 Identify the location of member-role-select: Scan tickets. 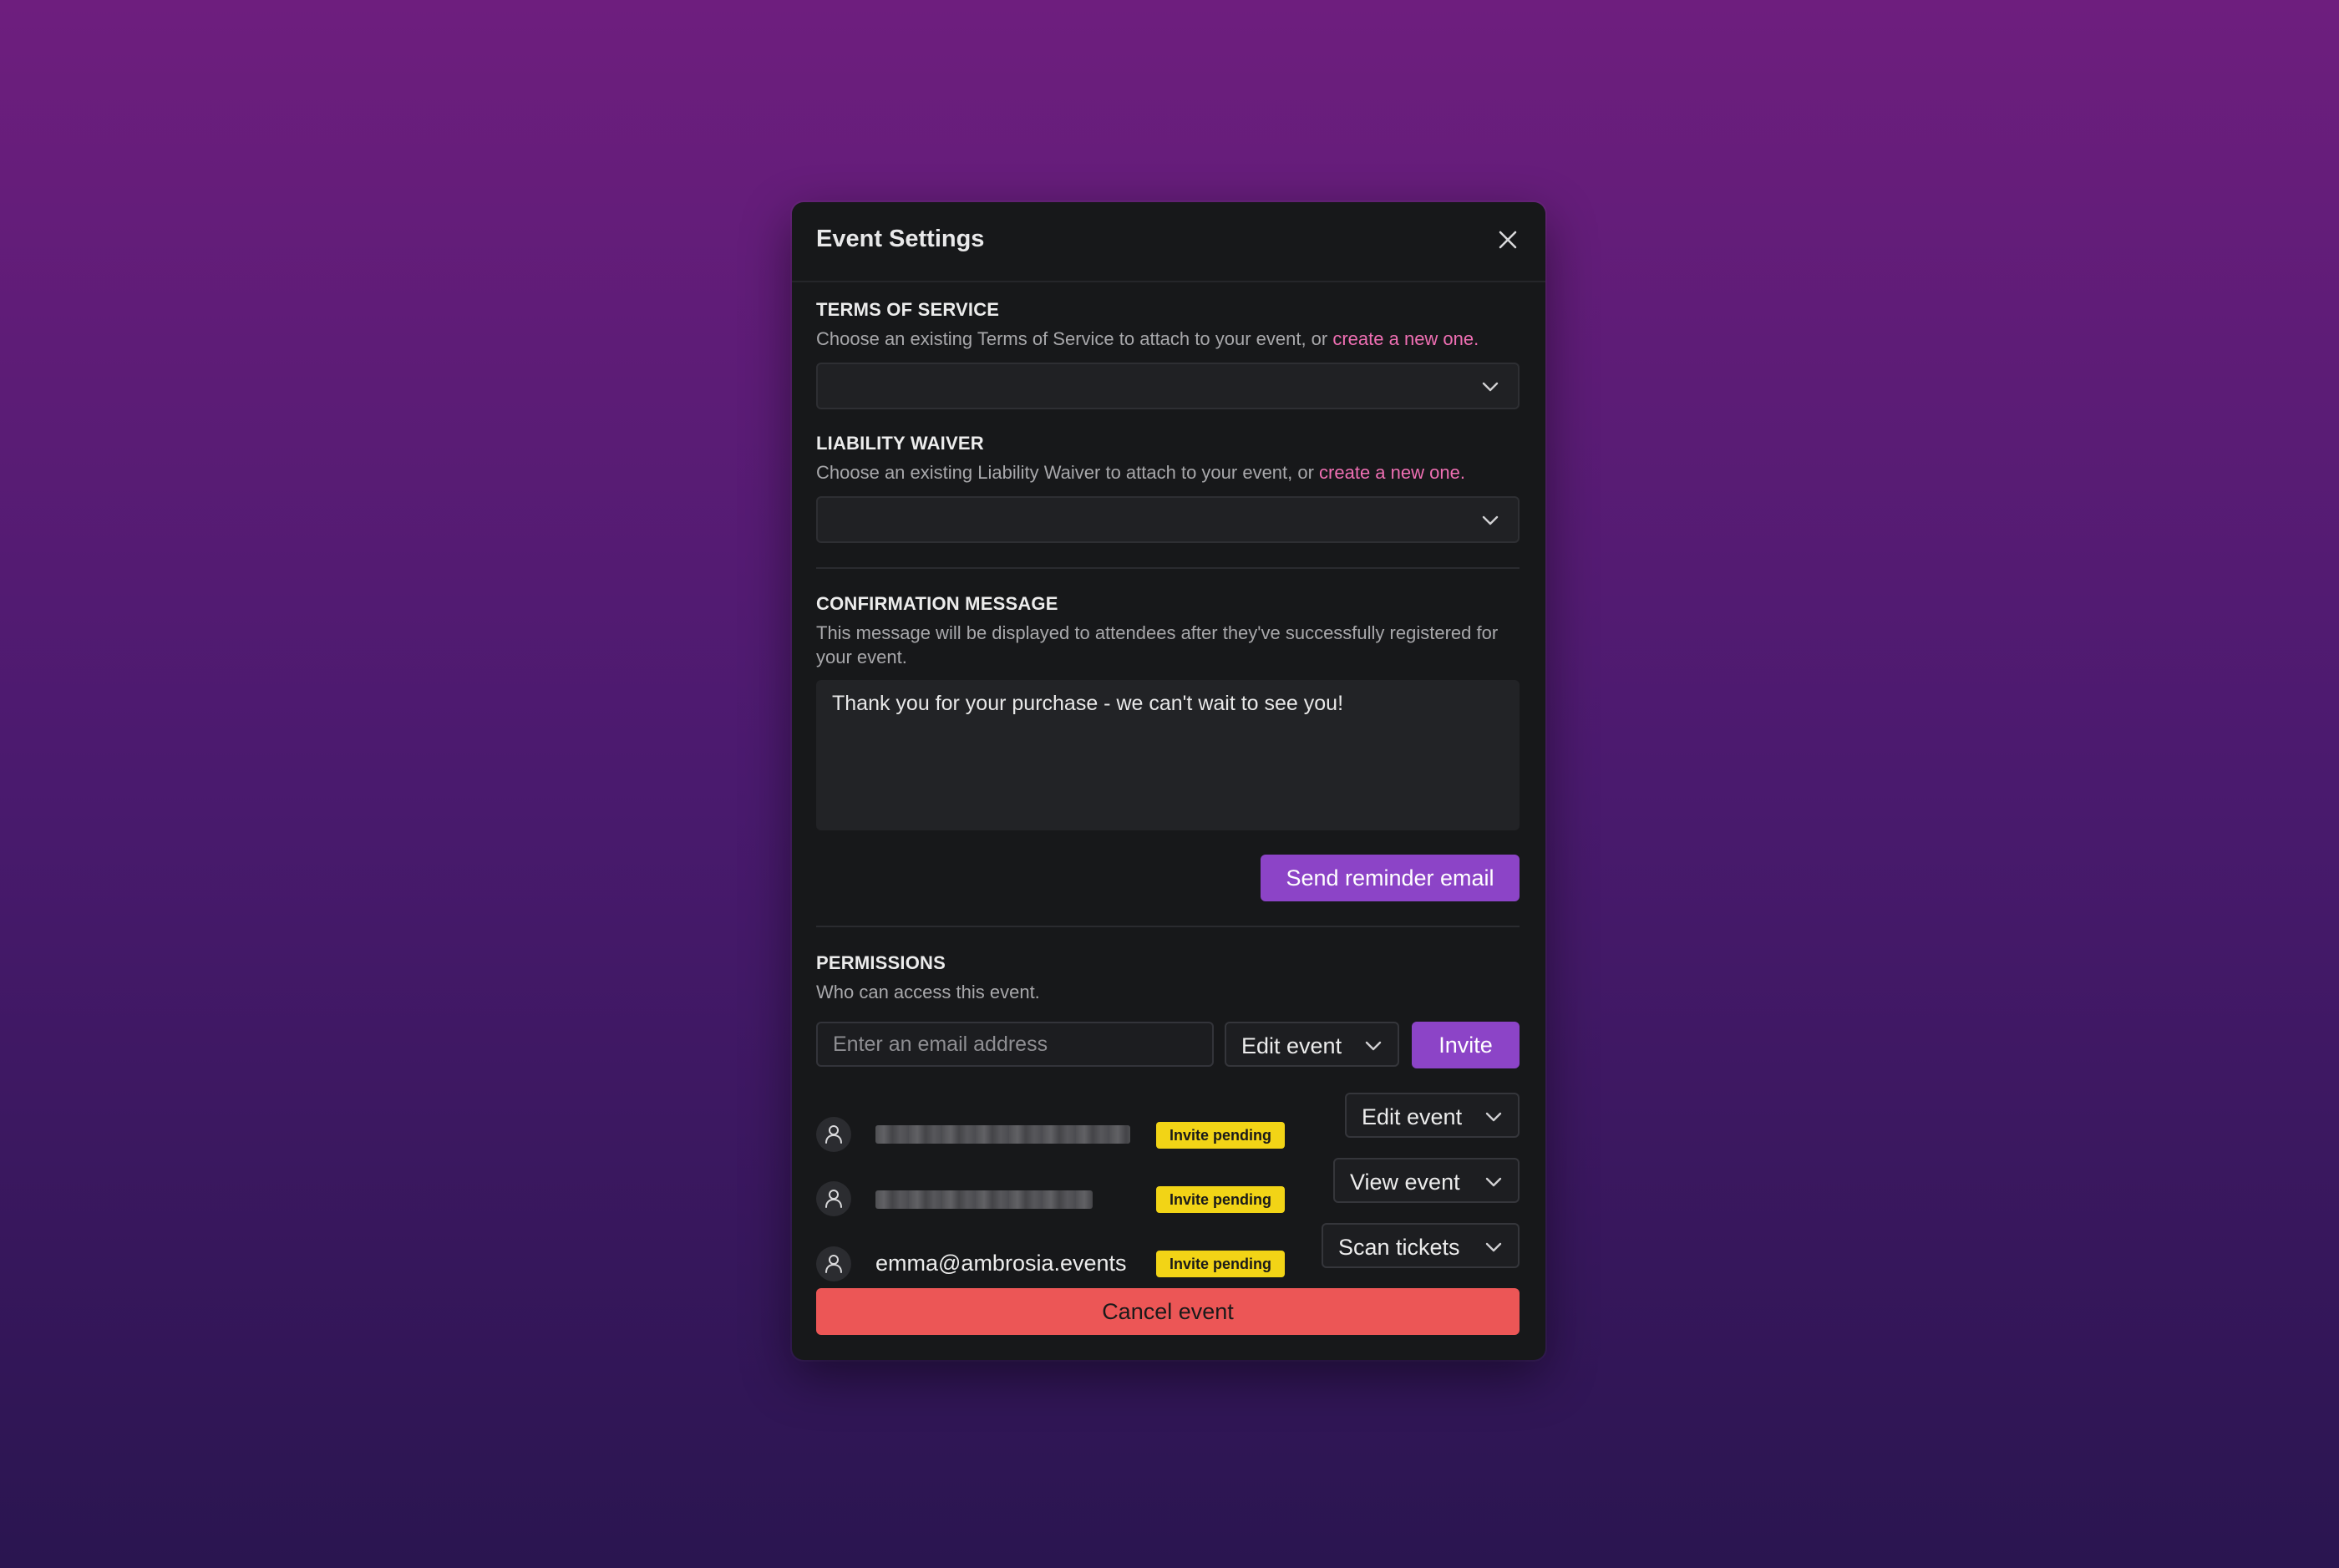
(1421, 1245).